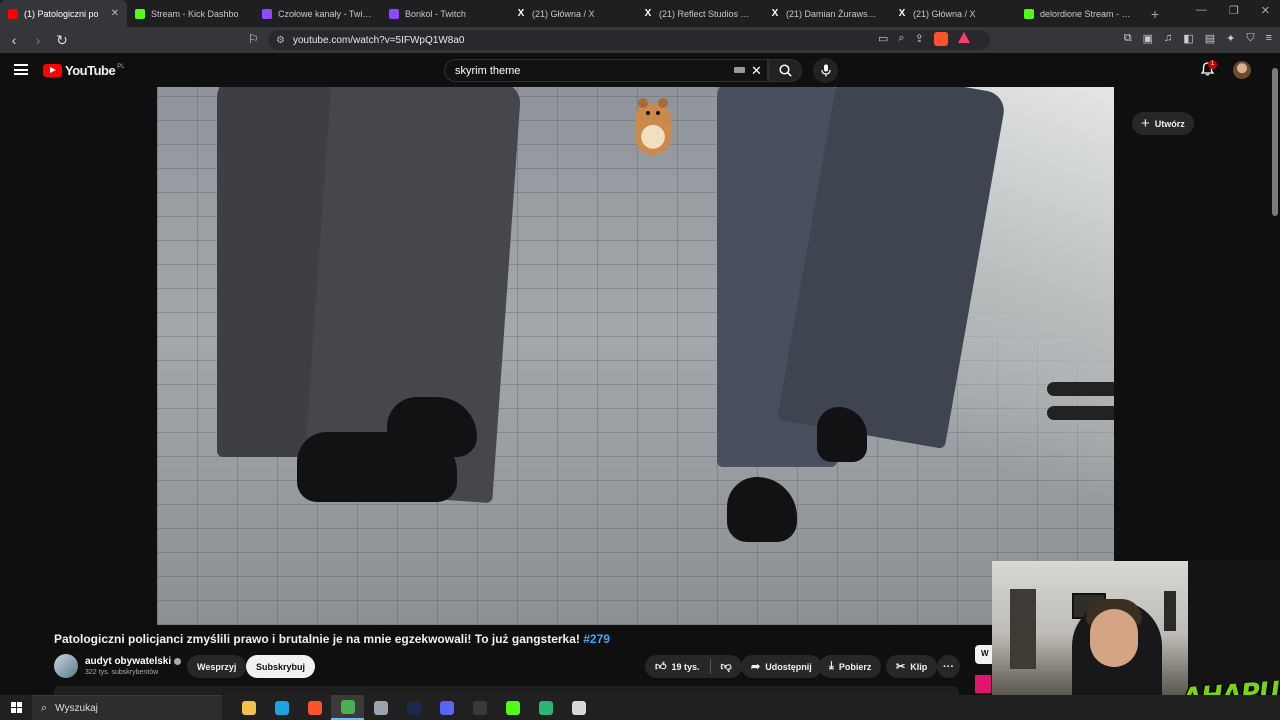 The height and width of the screenshot is (720, 1280). I want to click on taskbar-app-file-explorer, so click(248, 707).